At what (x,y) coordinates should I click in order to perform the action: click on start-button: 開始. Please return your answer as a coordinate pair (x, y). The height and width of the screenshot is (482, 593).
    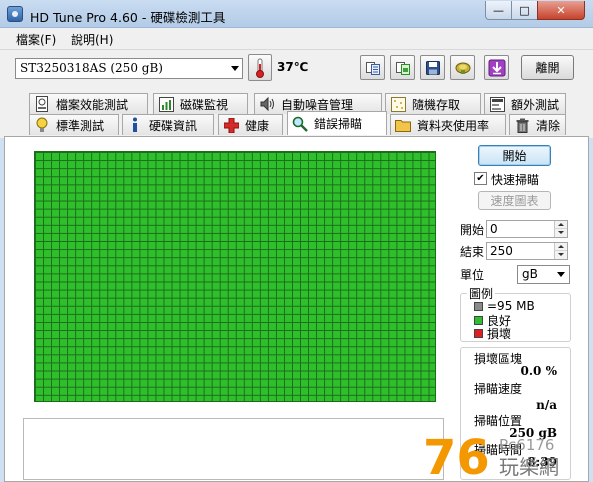
    Looking at the image, I should click on (514, 155).